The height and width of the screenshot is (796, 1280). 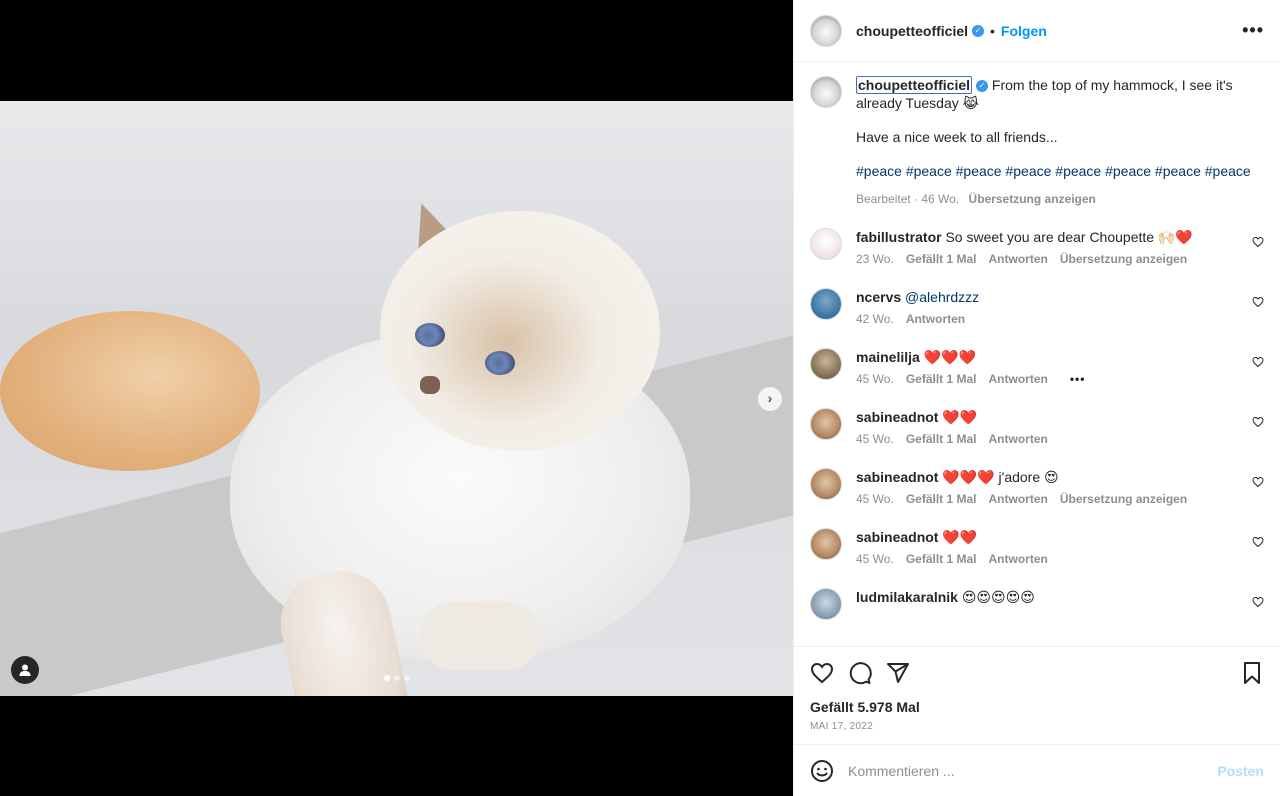 I want to click on edited-label: Bearbeitet, so click(x=883, y=199).